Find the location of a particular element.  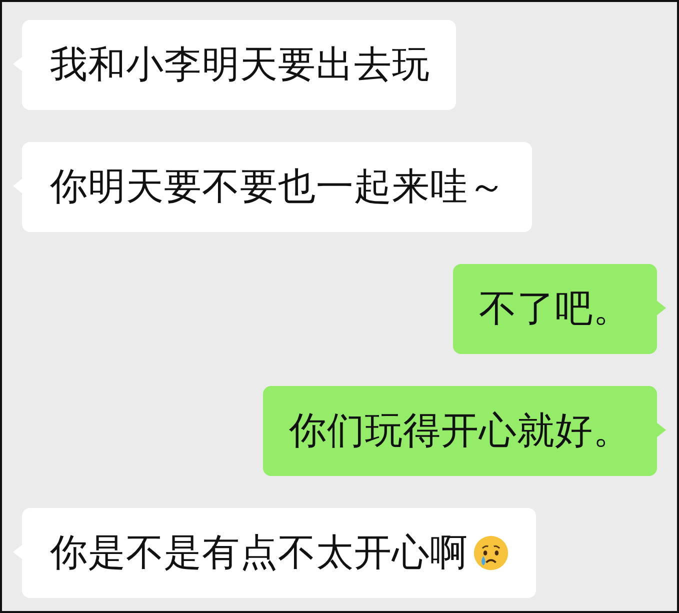

message-text: 你明天要不要也一起来哇～ is located at coordinates (278, 186).